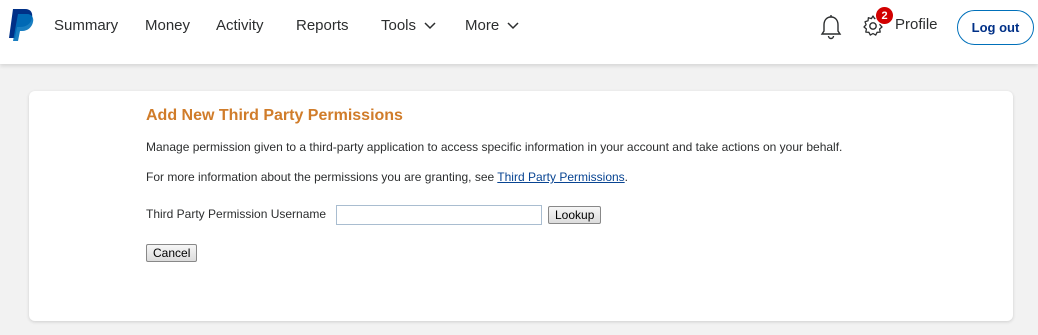 The height and width of the screenshot is (335, 1038). Describe the element at coordinates (916, 24) in the screenshot. I see `profile-link: Profile` at that location.